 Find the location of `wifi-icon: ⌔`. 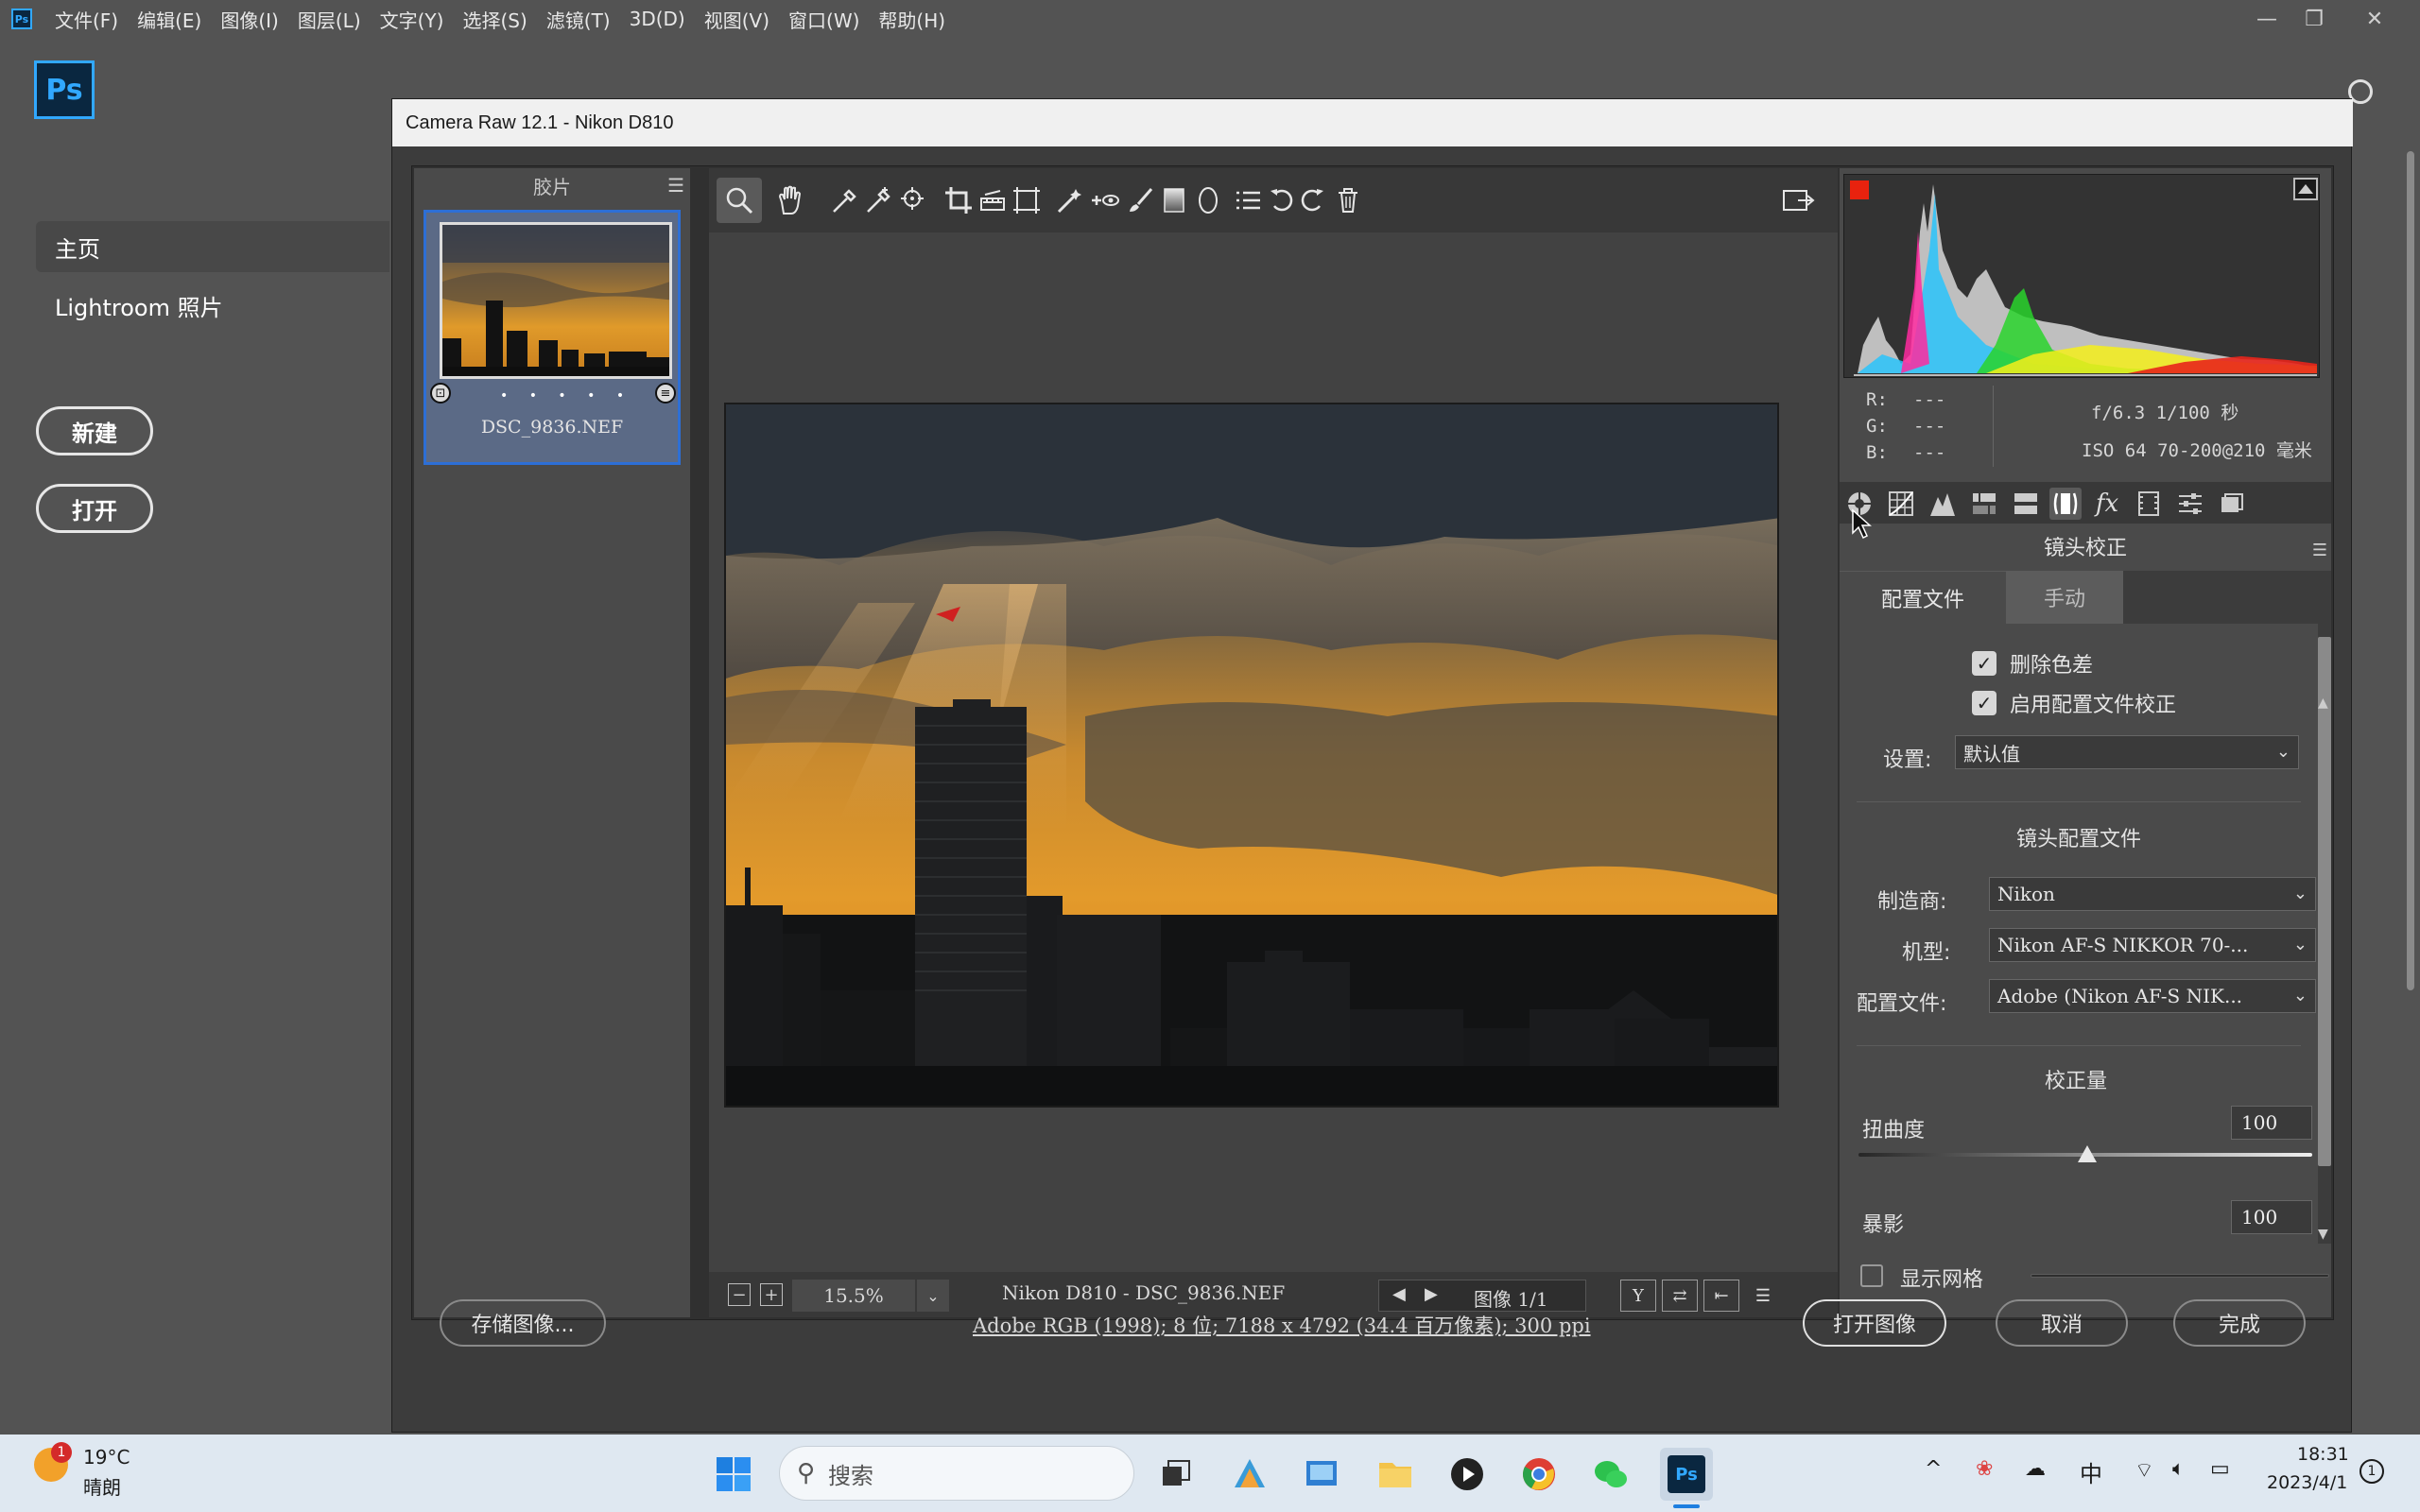

wifi-icon: ⌔ is located at coordinates (2145, 1470).